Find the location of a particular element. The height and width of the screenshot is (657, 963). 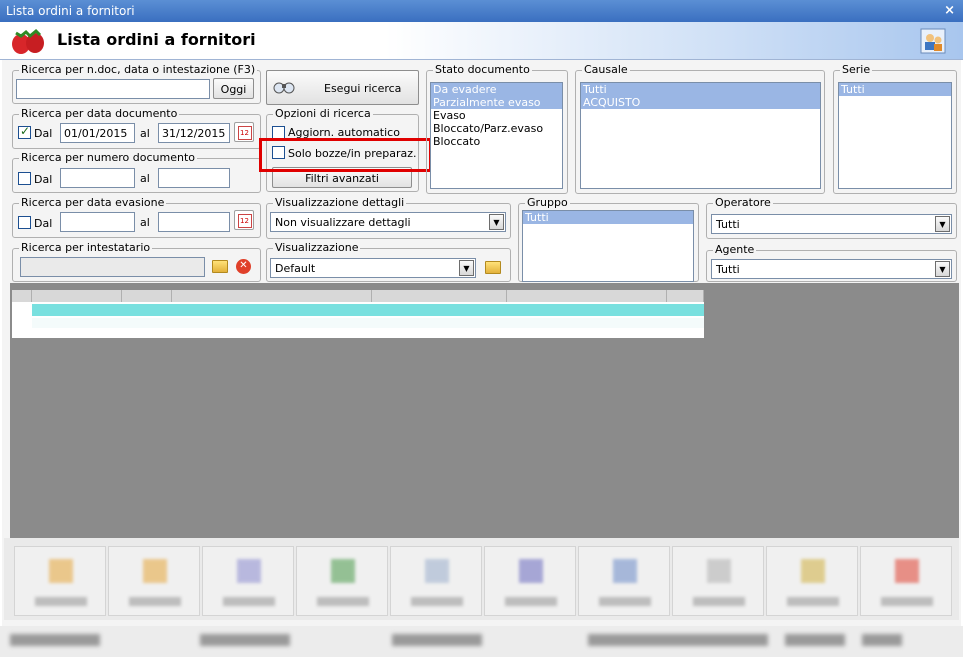

new-icon is located at coordinates (61, 571).